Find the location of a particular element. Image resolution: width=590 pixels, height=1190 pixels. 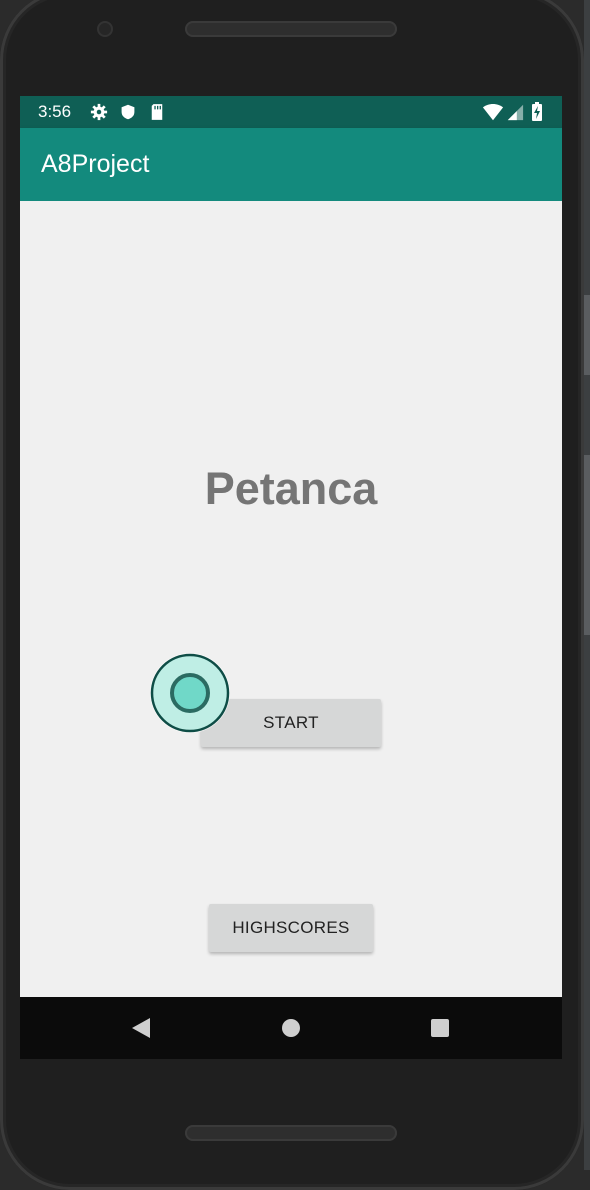

status-time: 3:56 is located at coordinates (55, 111).